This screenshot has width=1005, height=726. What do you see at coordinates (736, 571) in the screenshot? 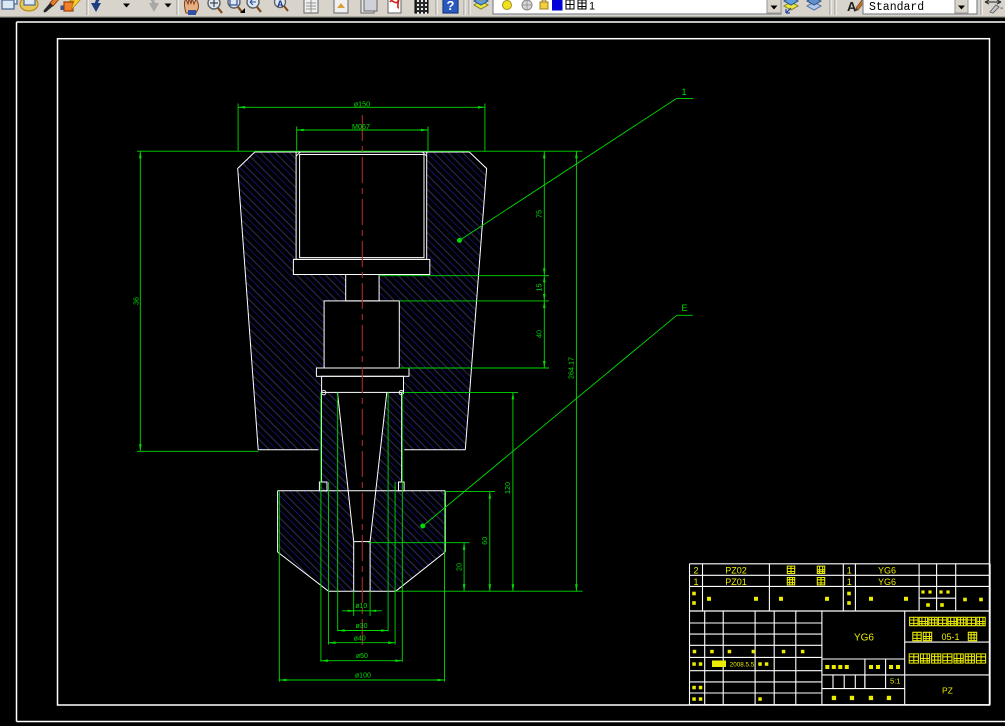
I see `svg-text: PZ02` at bounding box center [736, 571].